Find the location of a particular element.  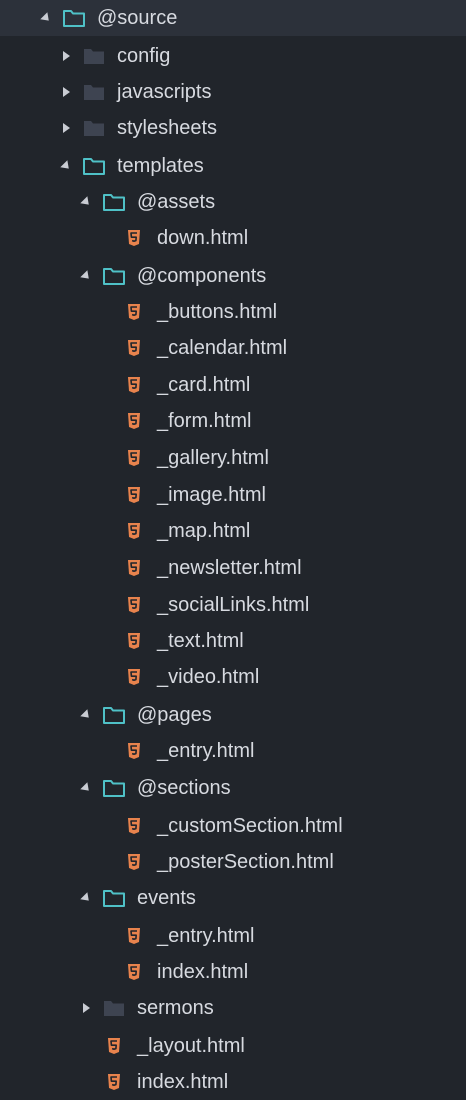

tree-folder-javascripts: javascripts is located at coordinates (233, 92).